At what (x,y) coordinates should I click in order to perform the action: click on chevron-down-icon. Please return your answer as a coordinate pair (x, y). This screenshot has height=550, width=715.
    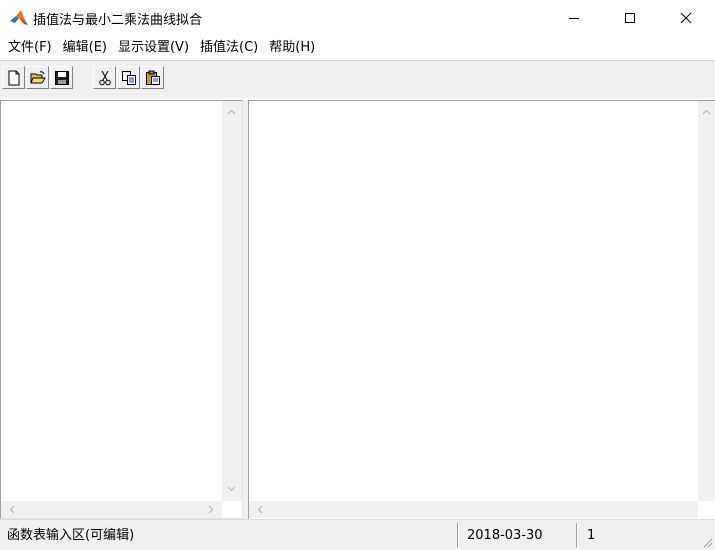
    Looking at the image, I should click on (231, 488).